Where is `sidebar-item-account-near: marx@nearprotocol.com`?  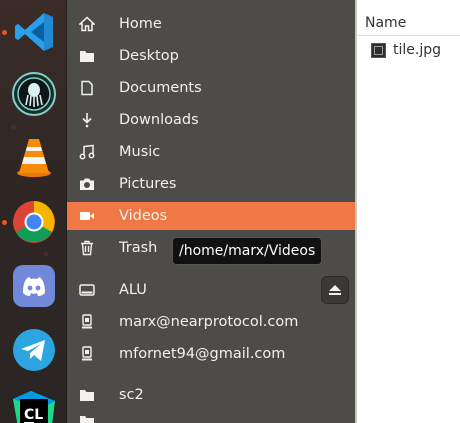 sidebar-item-account-near: marx@nearprotocol.com is located at coordinates (211, 322).